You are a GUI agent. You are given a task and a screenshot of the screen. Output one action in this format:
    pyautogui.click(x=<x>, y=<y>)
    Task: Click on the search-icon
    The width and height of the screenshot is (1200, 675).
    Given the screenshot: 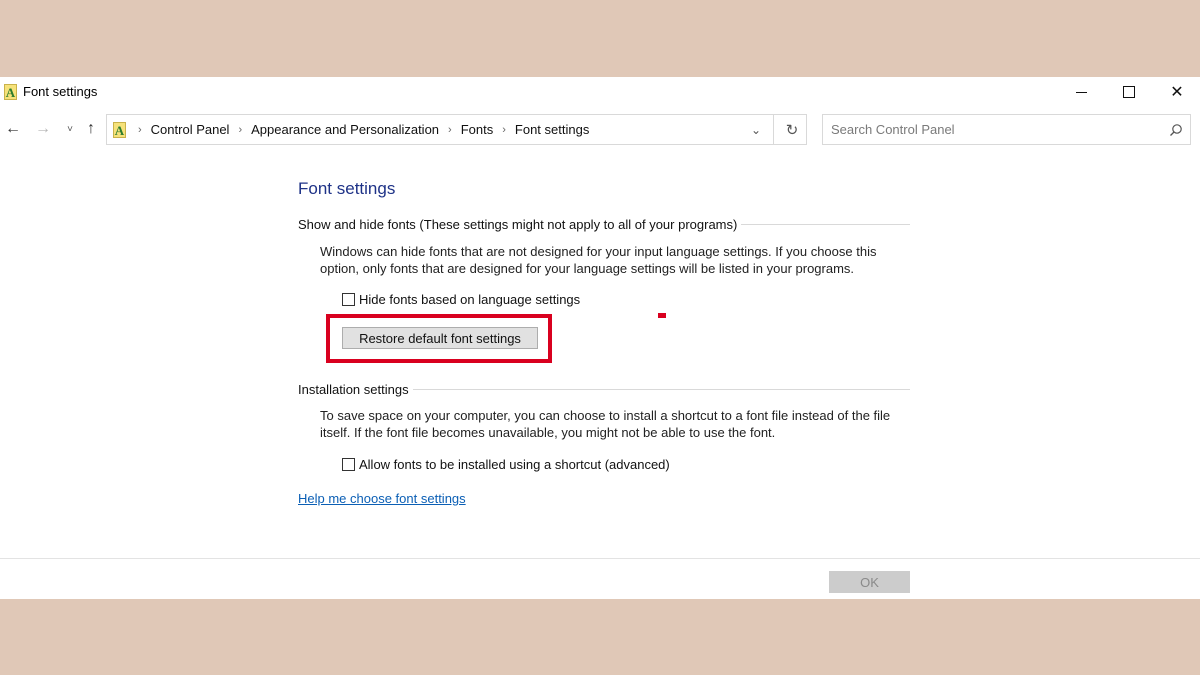 What is the action you would take?
    pyautogui.click(x=1176, y=130)
    